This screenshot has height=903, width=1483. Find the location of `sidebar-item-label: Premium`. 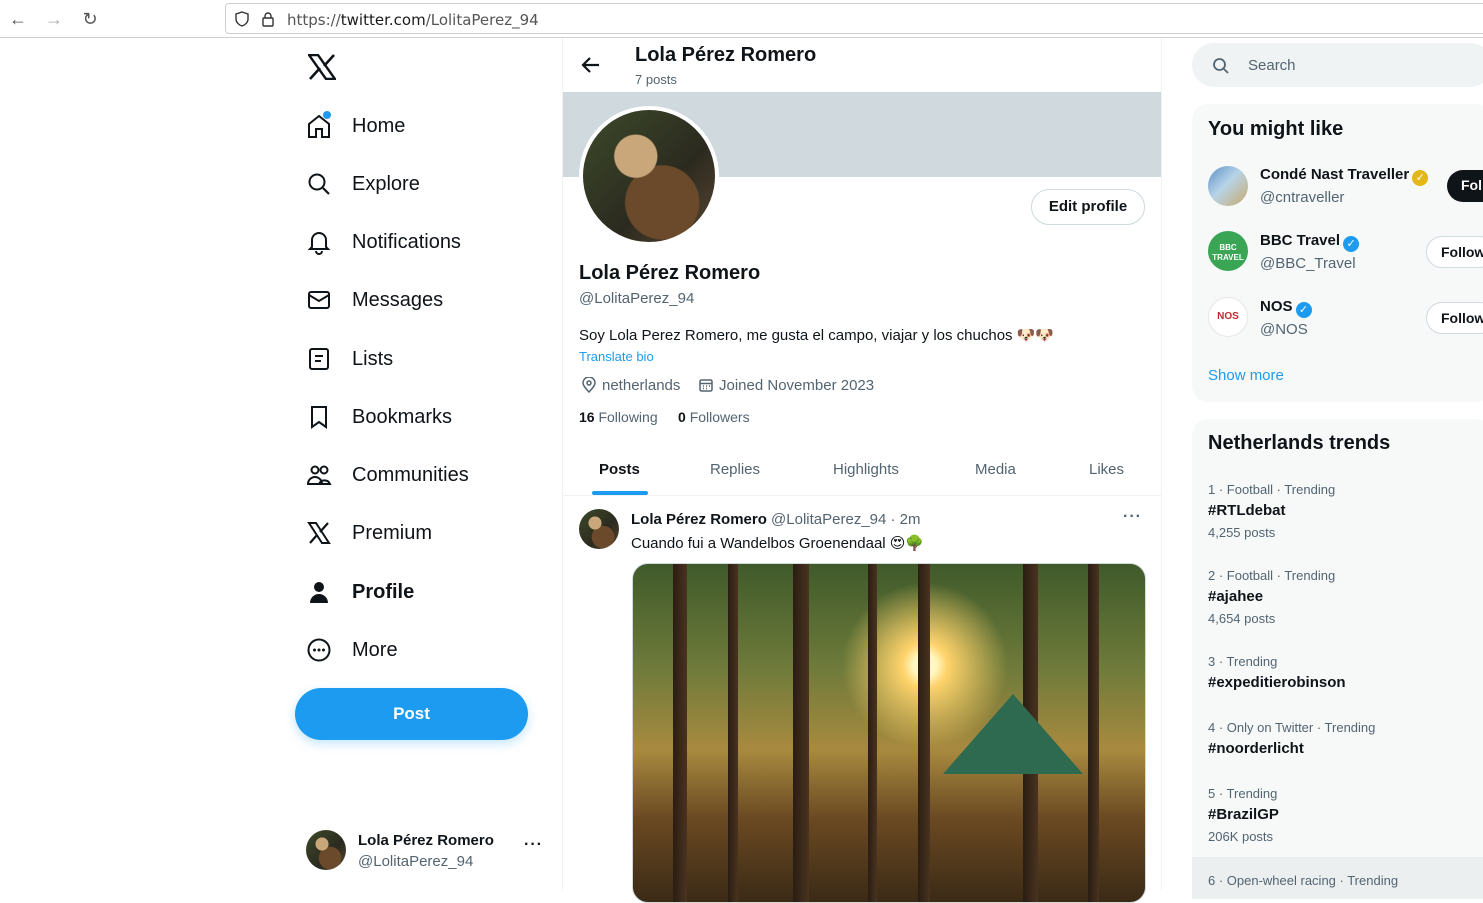

sidebar-item-label: Premium is located at coordinates (392, 532).